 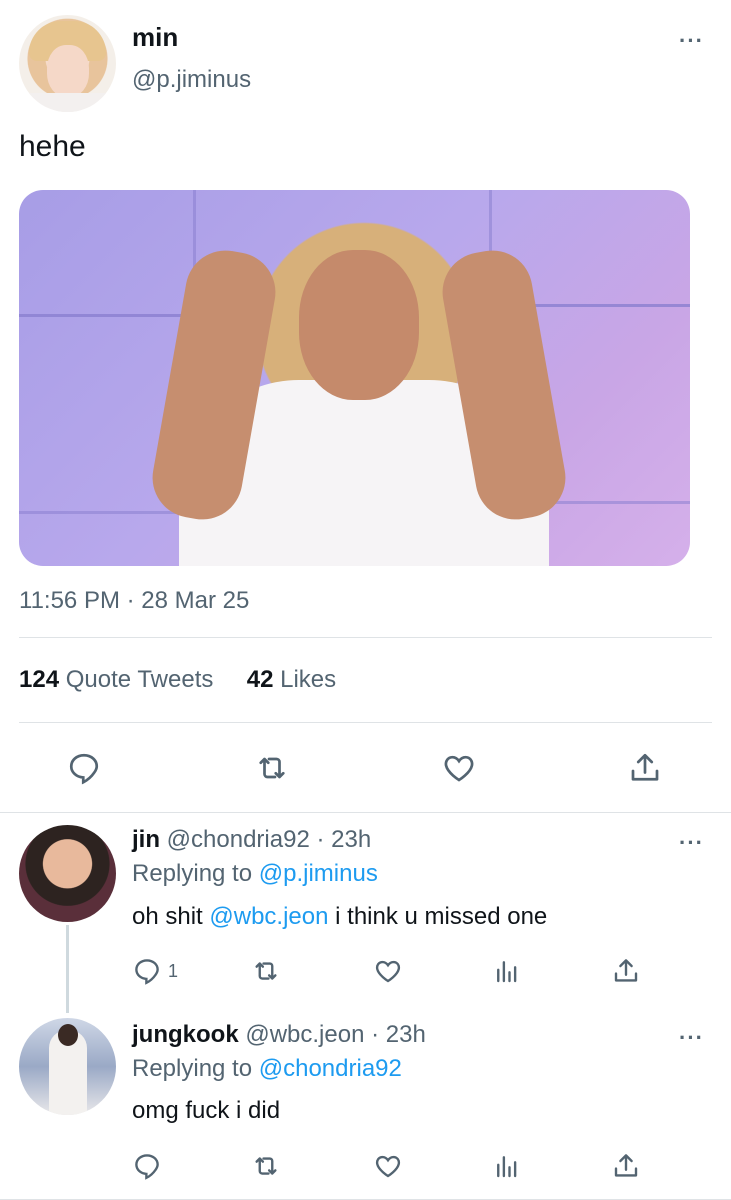 I want to click on replying-to-mention: @p.jiminus, so click(x=318, y=873).